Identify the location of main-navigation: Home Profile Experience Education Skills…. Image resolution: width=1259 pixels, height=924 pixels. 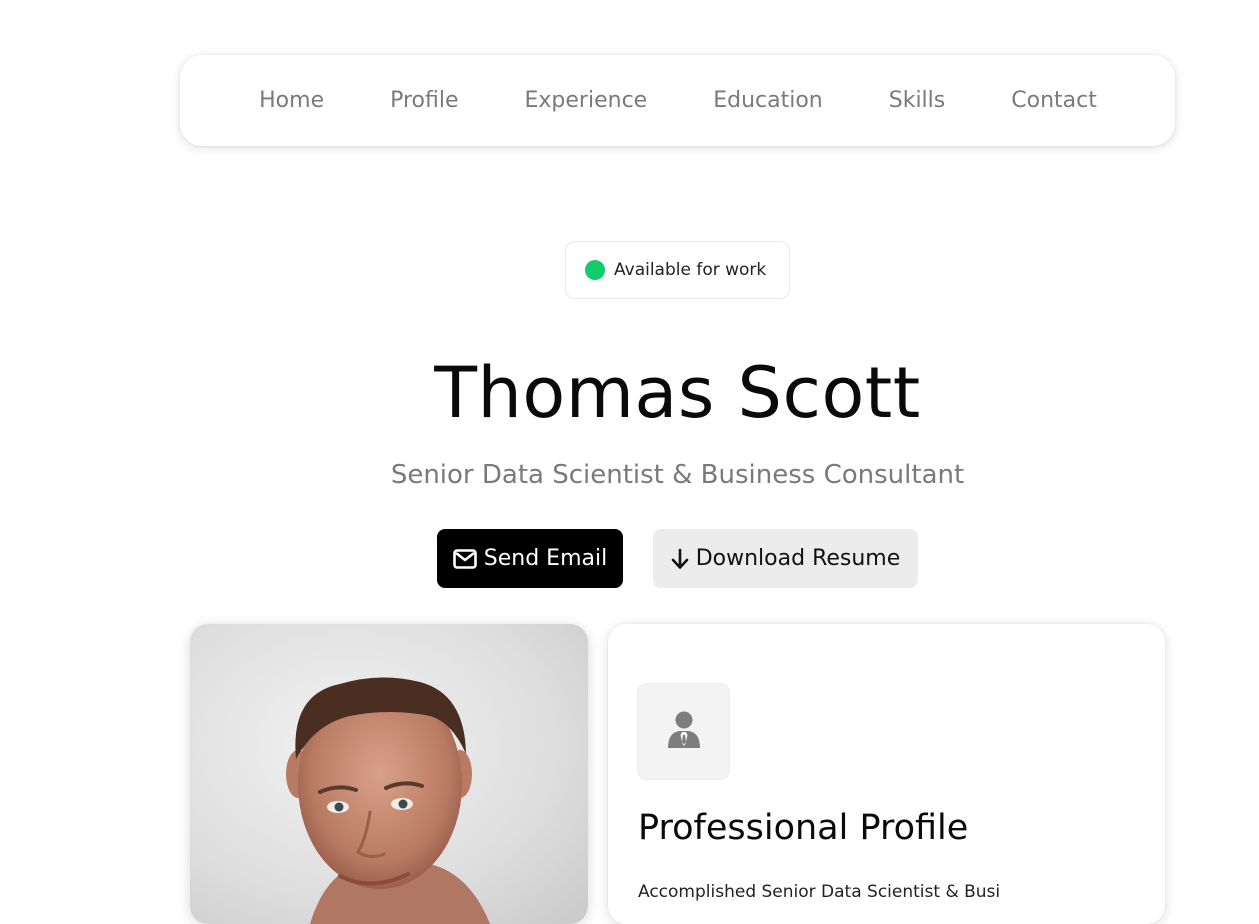
(677, 100).